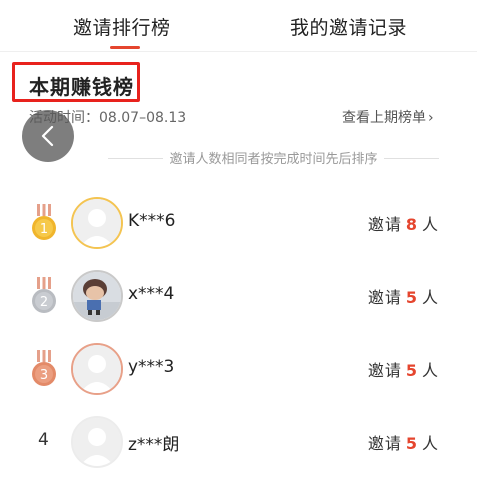  Describe the element at coordinates (384, 118) in the screenshot. I see `prev-link-label: 查看上期榜单` at that location.